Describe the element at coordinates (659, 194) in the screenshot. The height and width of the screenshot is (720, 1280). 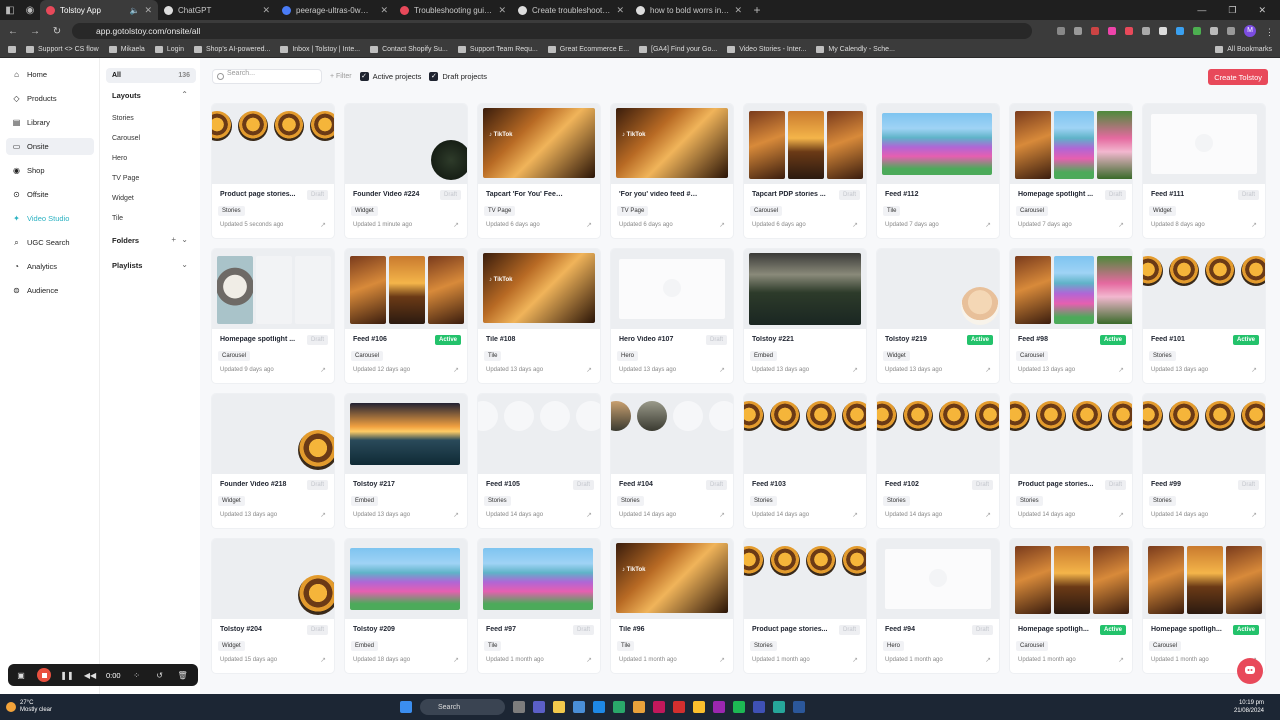
I see `project-title: 'For you' video feed #114` at that location.